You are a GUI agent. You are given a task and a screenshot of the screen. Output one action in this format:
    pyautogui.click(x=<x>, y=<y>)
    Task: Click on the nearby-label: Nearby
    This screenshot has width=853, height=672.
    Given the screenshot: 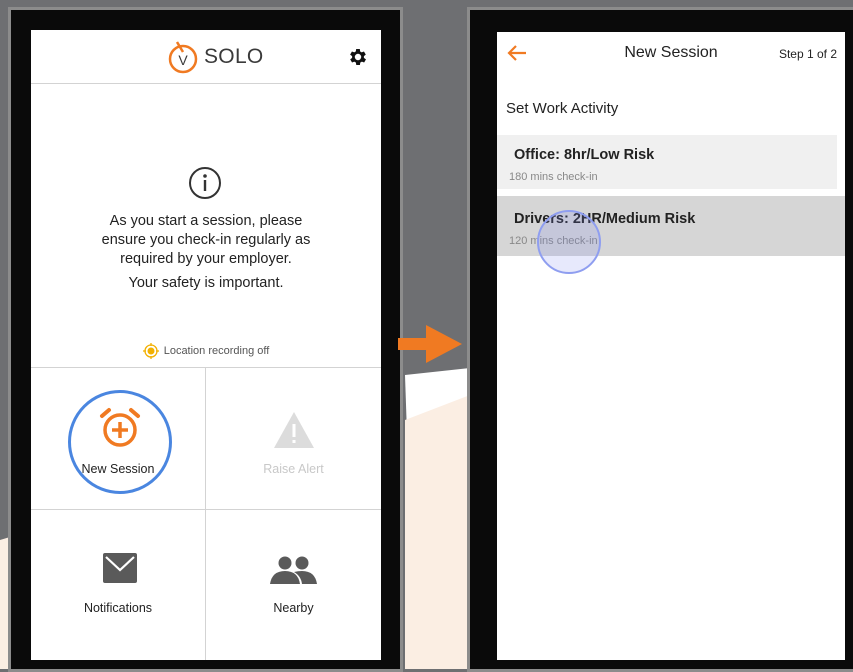 What is the action you would take?
    pyautogui.click(x=293, y=608)
    